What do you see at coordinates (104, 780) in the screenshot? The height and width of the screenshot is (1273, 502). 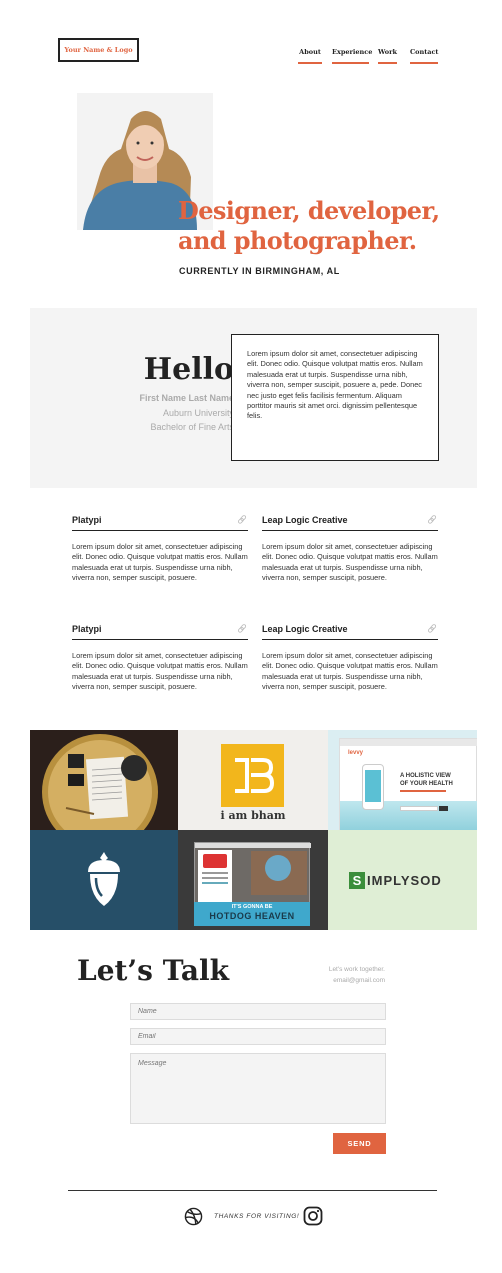 I see `portfolio-tile-marble` at bounding box center [104, 780].